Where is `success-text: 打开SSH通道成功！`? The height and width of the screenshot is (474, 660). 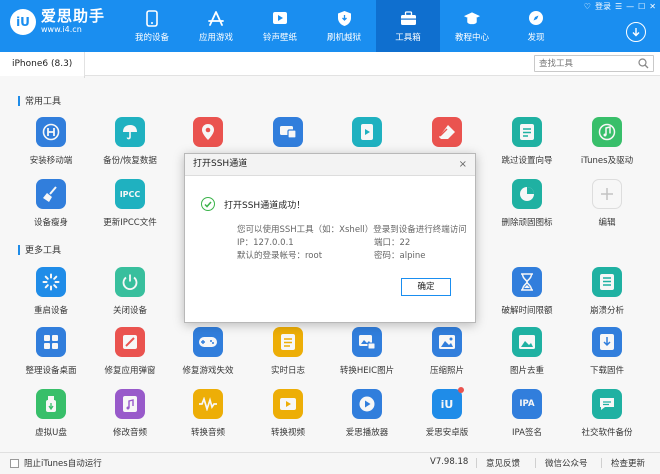 success-text: 打开SSH通道成功！ is located at coordinates (265, 205).